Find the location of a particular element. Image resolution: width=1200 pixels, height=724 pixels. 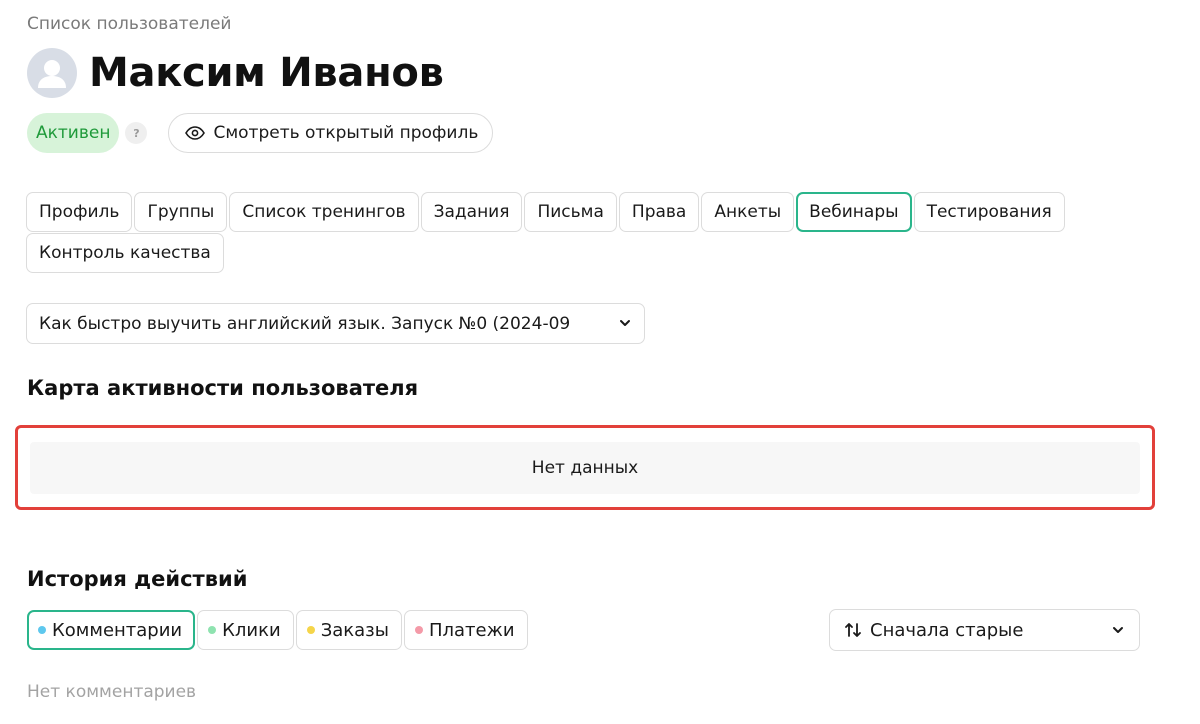

status-row: Активен ? Смотреть открытый профиль is located at coordinates (260, 133).